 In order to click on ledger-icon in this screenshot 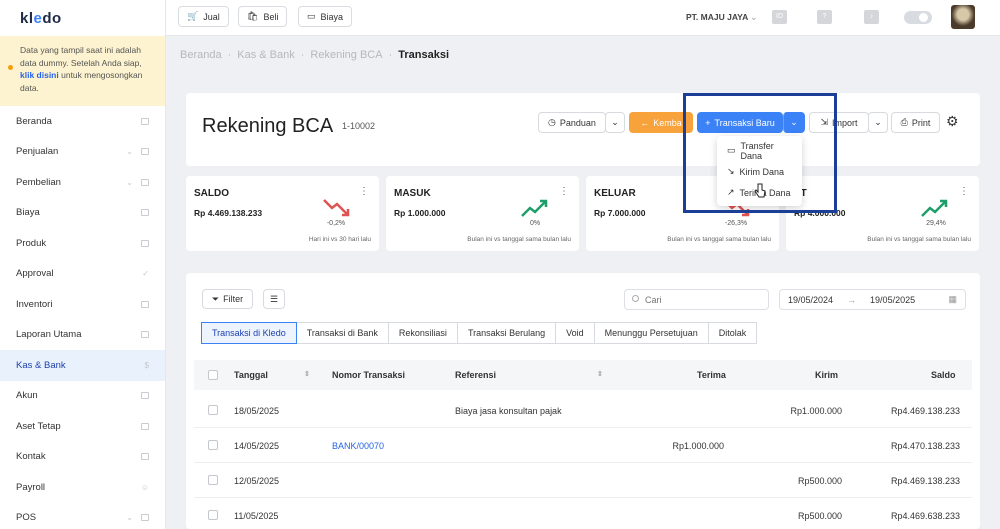, I will do `click(145, 396)`.